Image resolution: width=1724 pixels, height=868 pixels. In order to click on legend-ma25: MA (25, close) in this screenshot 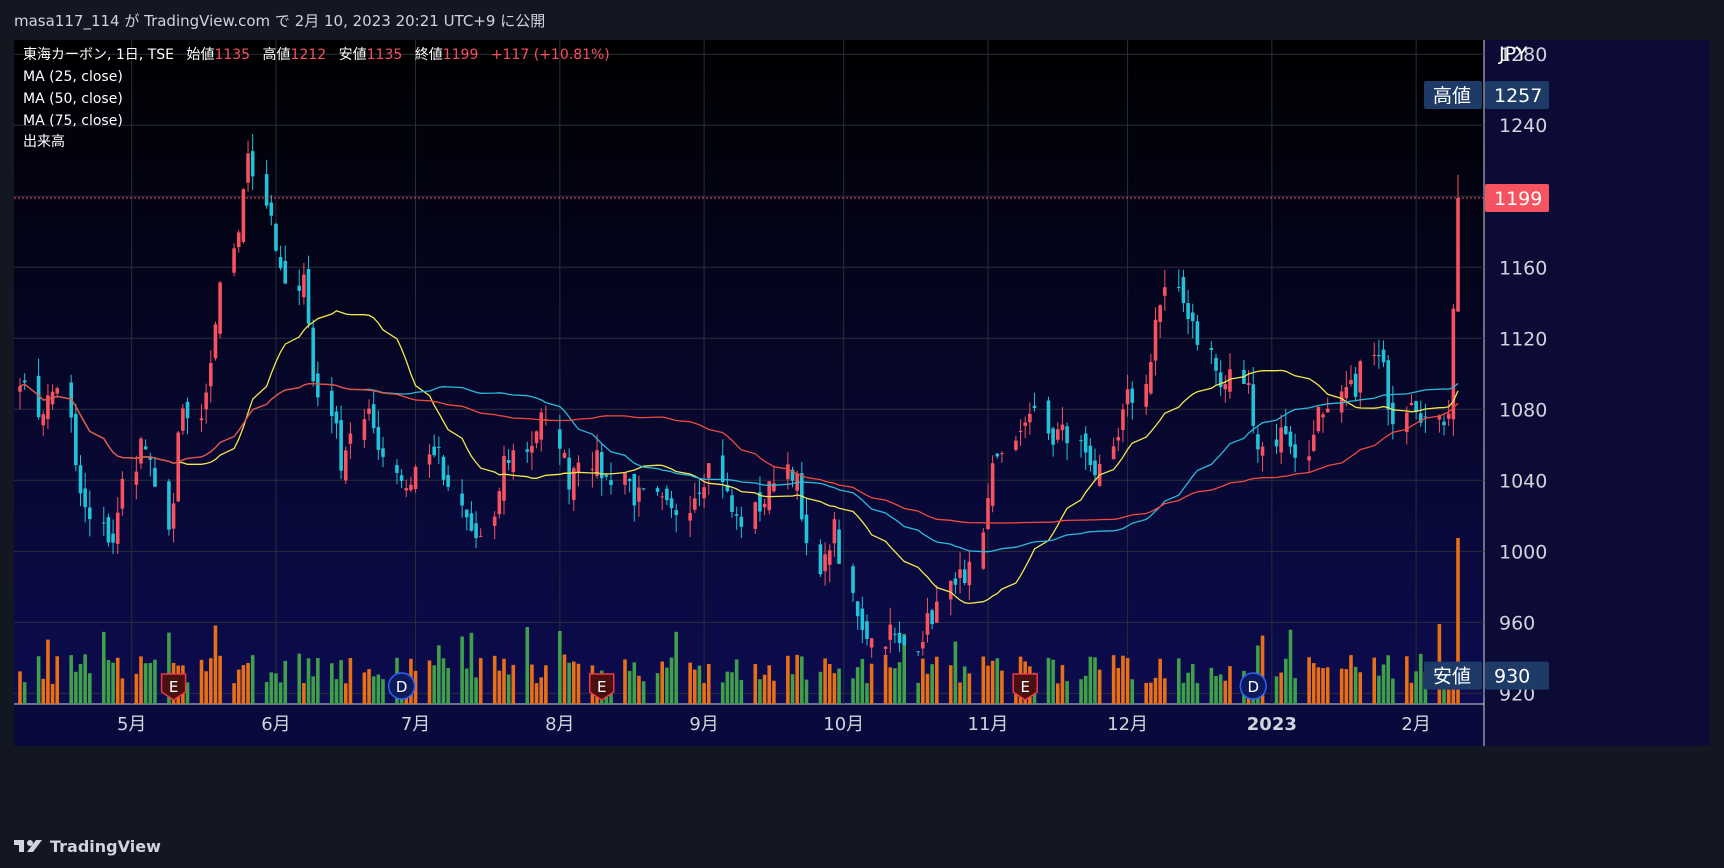, I will do `click(73, 77)`.